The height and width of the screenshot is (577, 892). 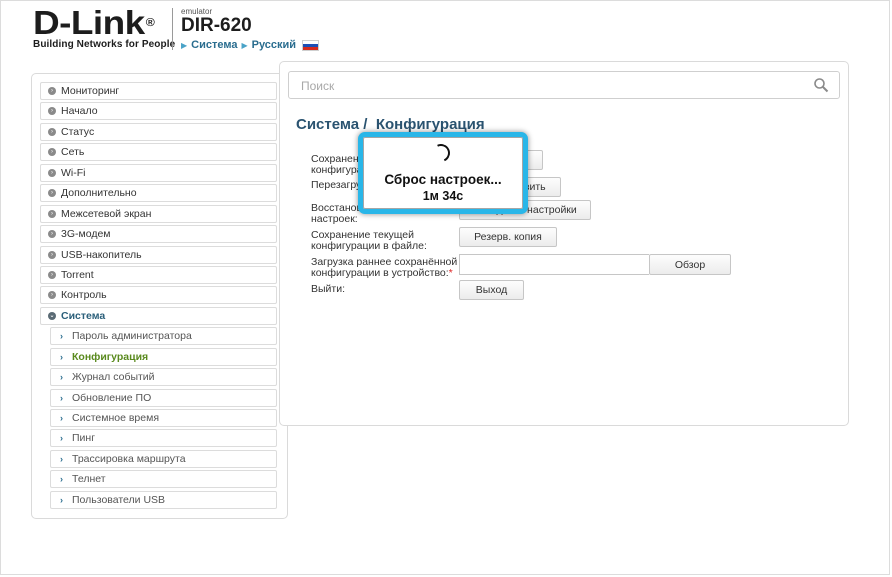 What do you see at coordinates (113, 377) in the screenshot?
I see `sidebar-subitem-label: Журнал событий` at bounding box center [113, 377].